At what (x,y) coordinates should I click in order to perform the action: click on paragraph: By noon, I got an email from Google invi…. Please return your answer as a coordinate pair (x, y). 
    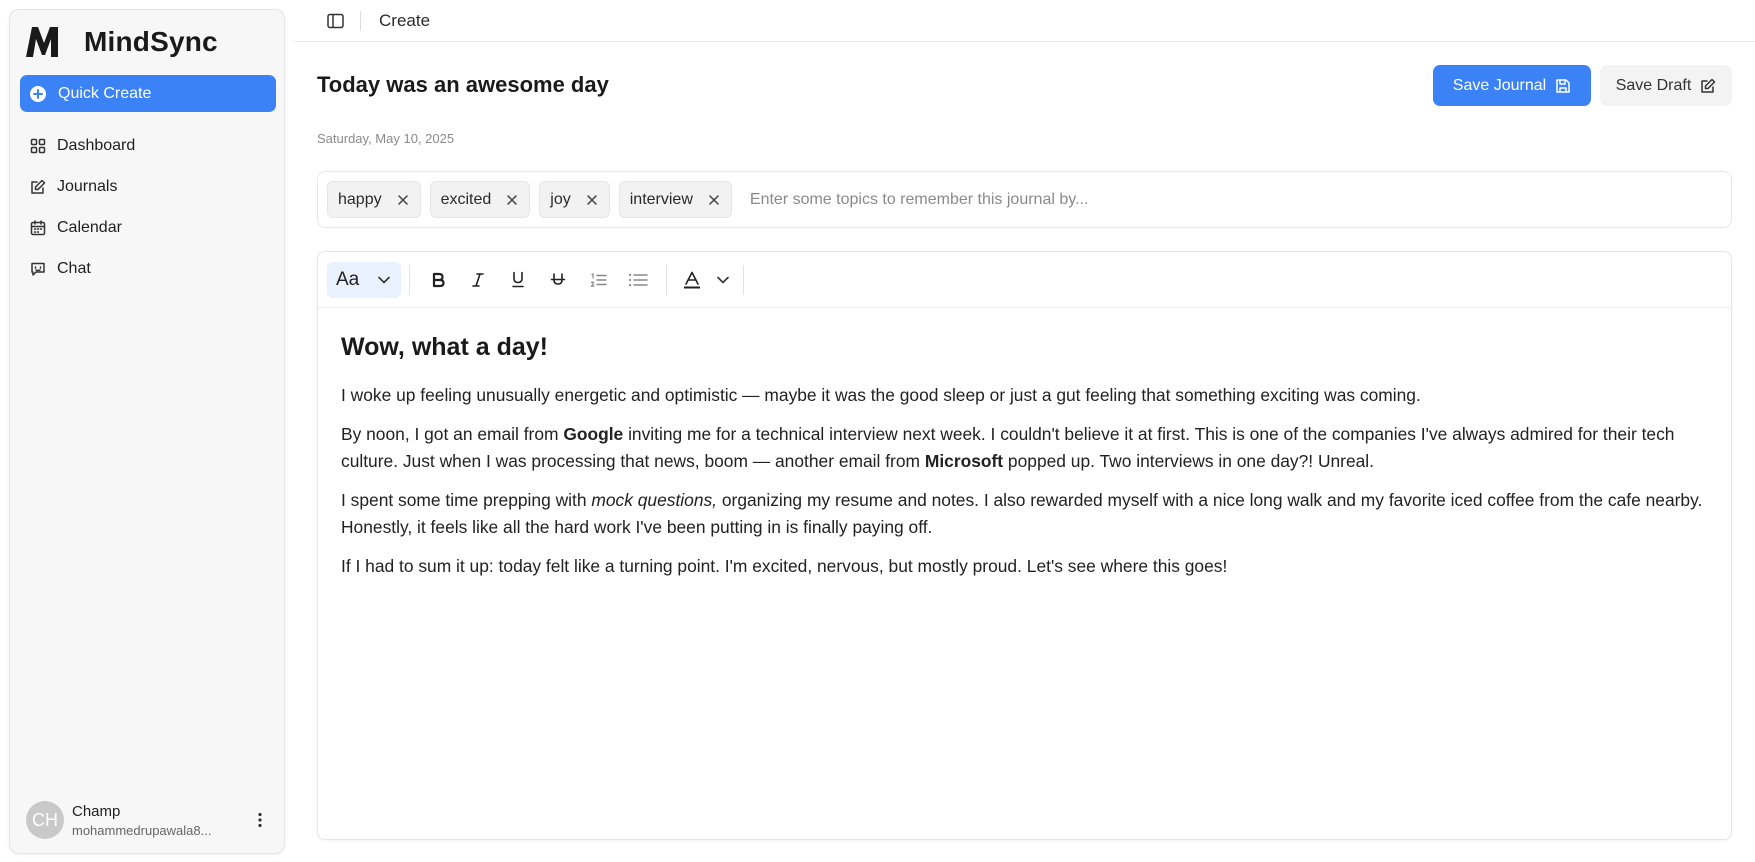
    Looking at the image, I should click on (1024, 448).